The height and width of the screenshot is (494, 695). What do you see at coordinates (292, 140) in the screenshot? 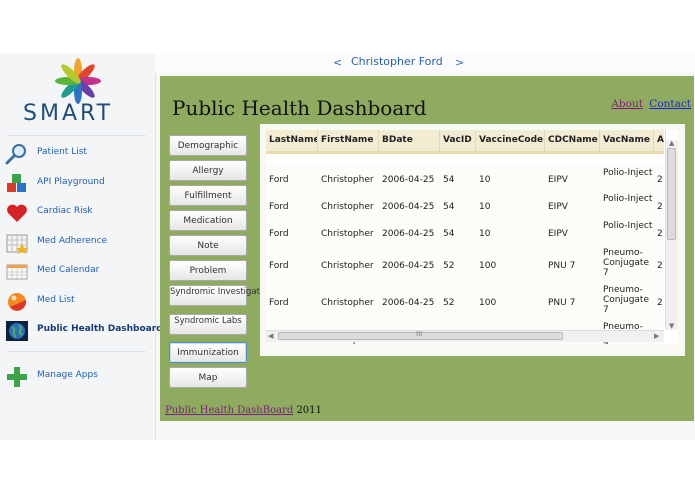
I see `column-header: LastName` at bounding box center [292, 140].